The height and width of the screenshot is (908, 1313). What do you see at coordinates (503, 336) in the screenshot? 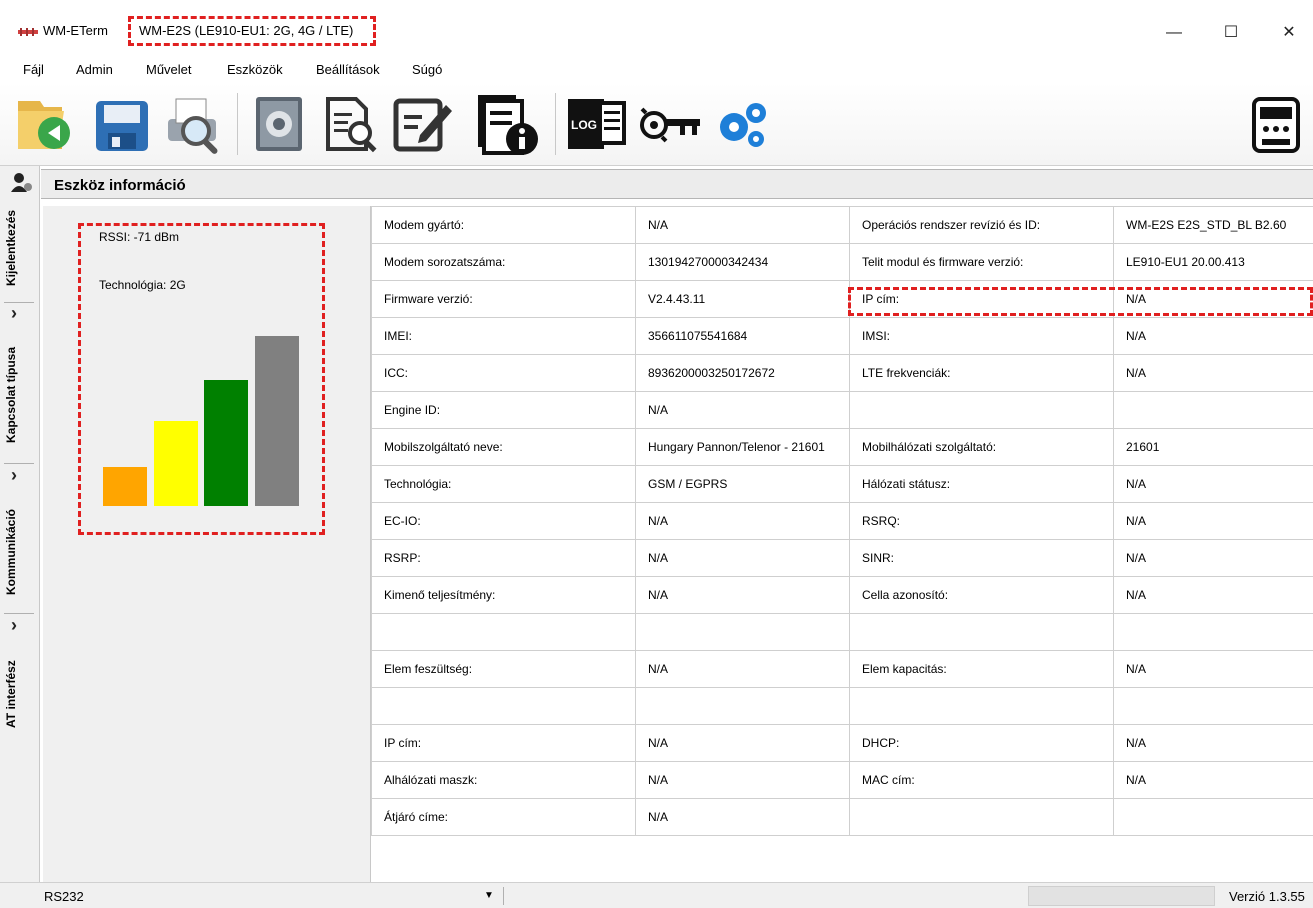
I see `cell-label-left: IMEI:` at bounding box center [503, 336].